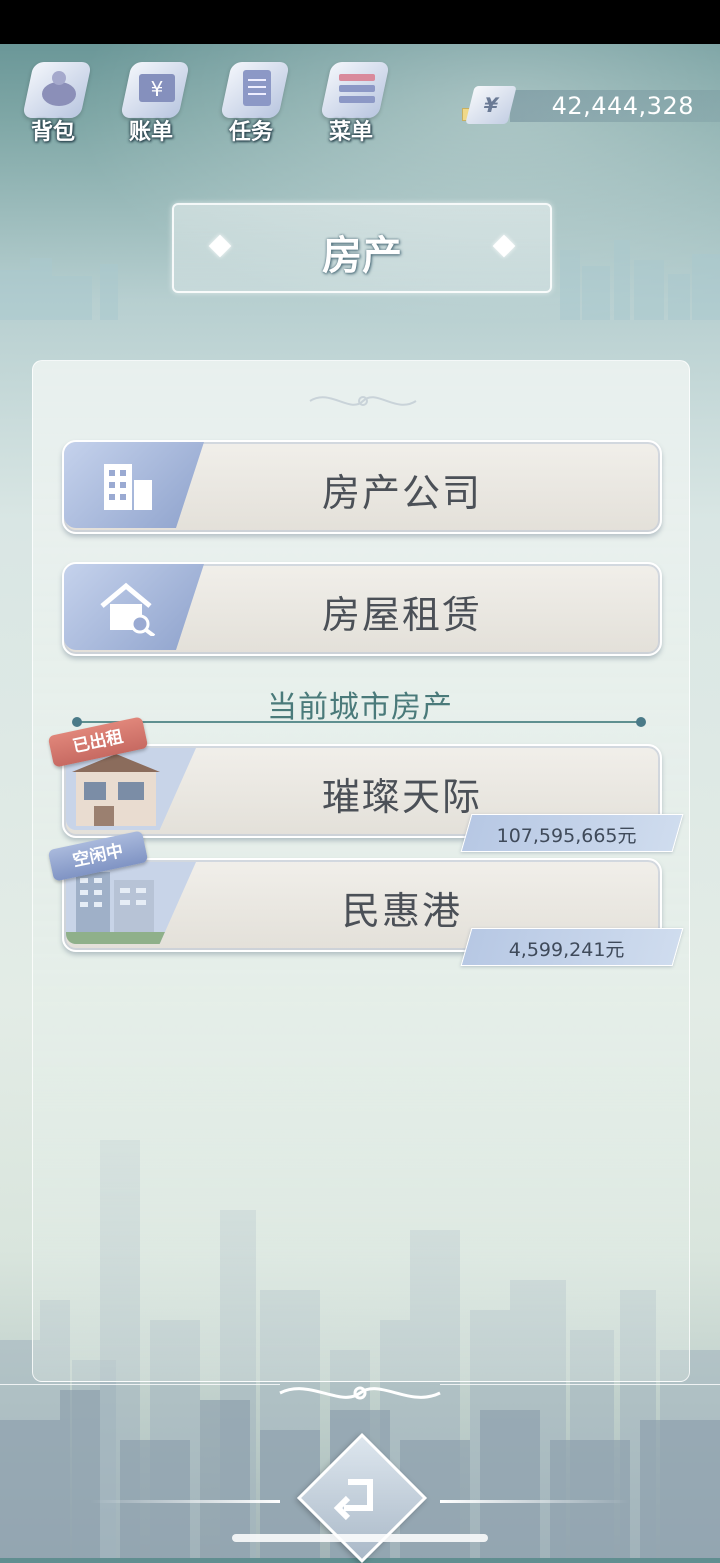 Image resolution: width=720 pixels, height=1563 pixels. What do you see at coordinates (59, 88) in the screenshot?
I see `bag-icon` at bounding box center [59, 88].